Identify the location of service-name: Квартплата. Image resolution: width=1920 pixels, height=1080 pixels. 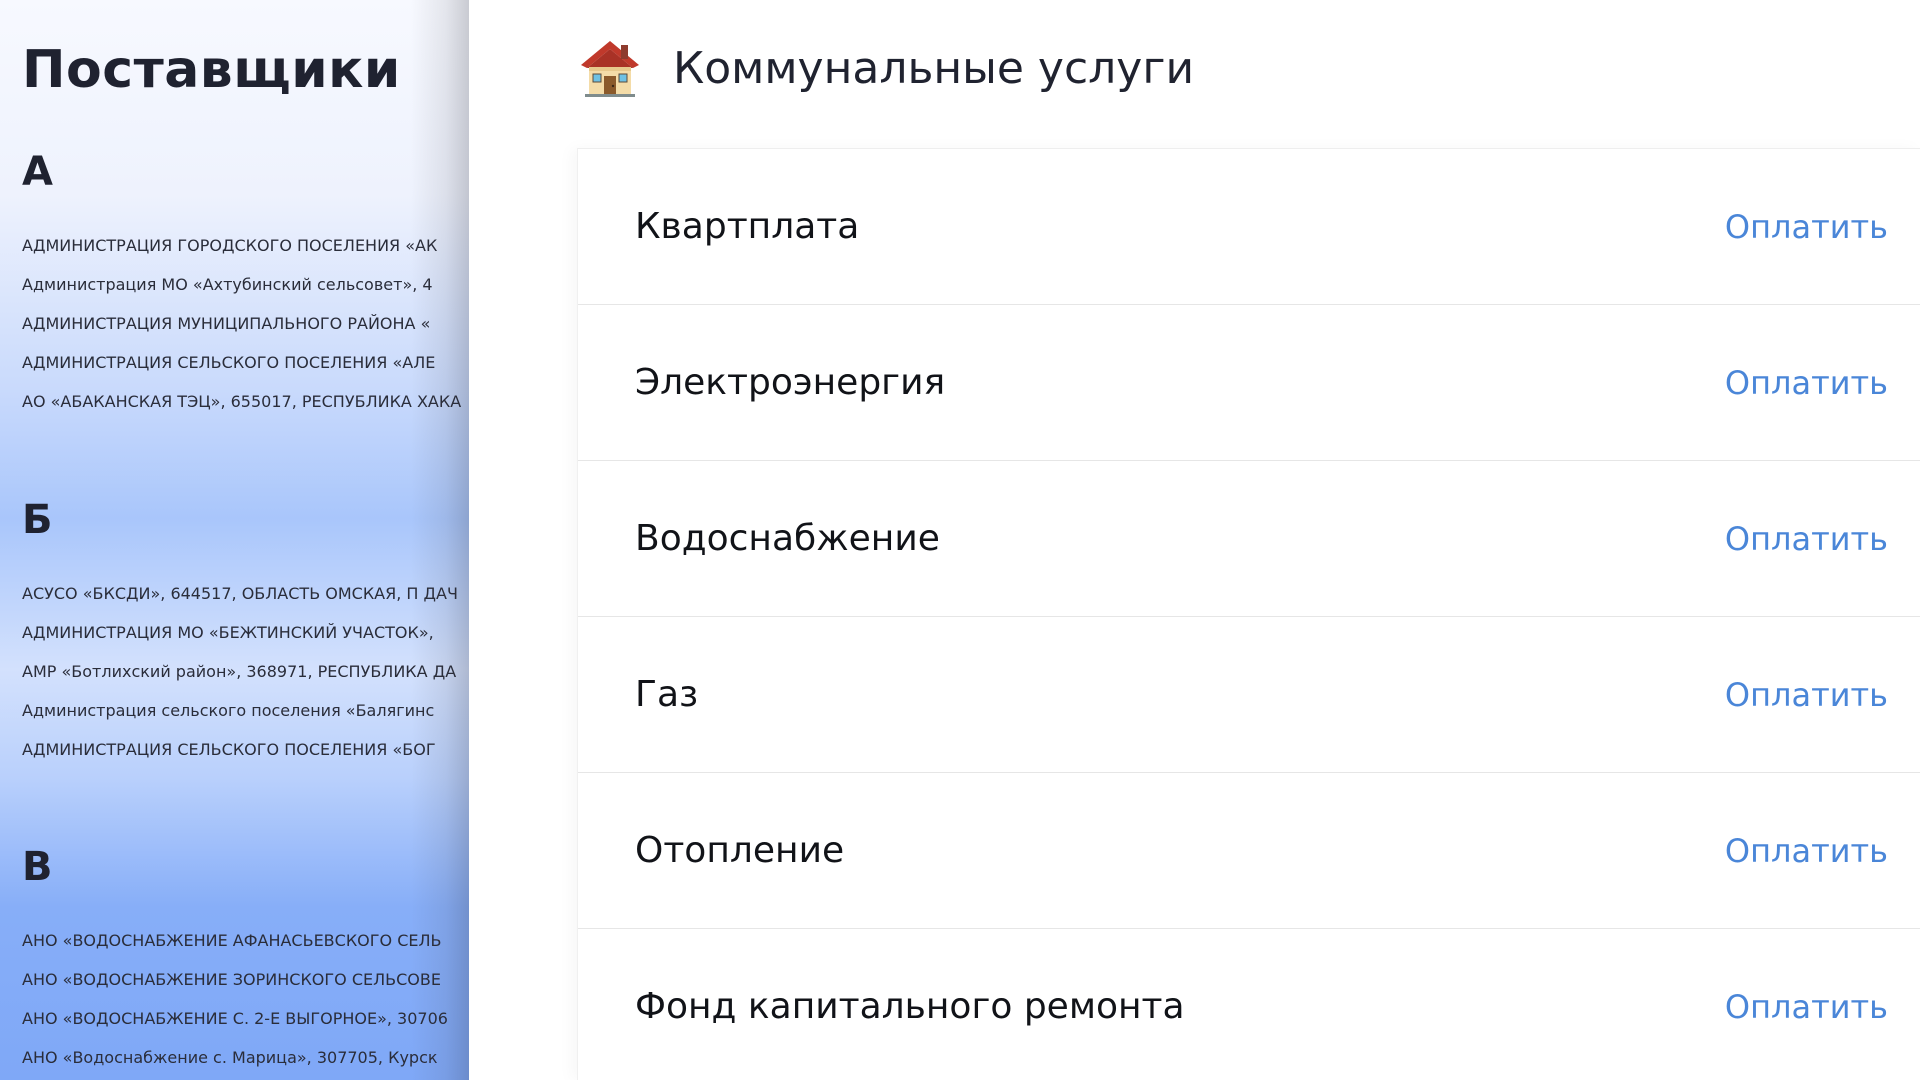
(747, 226).